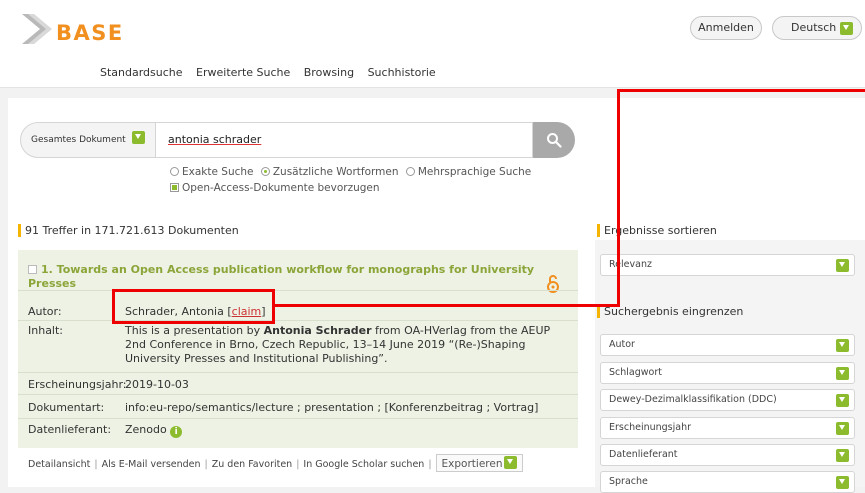 The width and height of the screenshot is (865, 493). I want to click on link-email: Als E-Mail versenden, so click(151, 464).